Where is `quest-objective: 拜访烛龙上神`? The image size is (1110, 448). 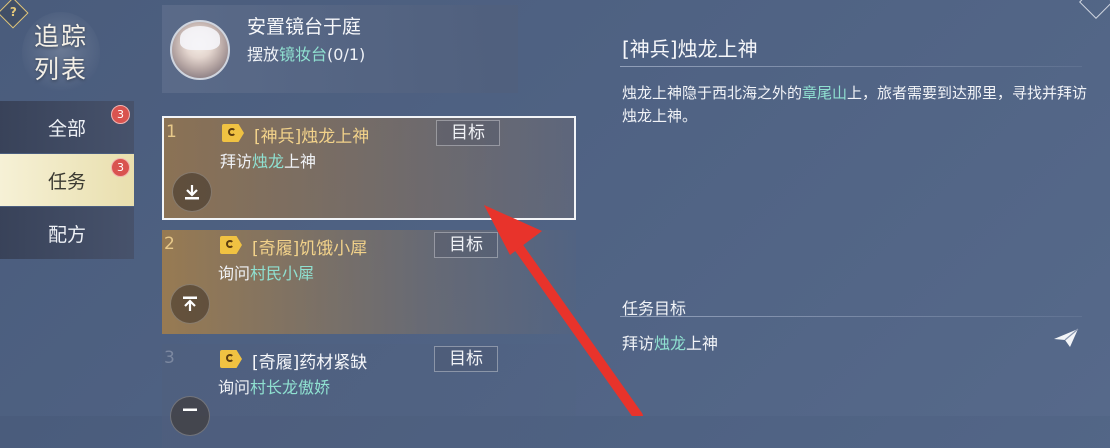 quest-objective: 拜访烛龙上神 is located at coordinates (268, 161).